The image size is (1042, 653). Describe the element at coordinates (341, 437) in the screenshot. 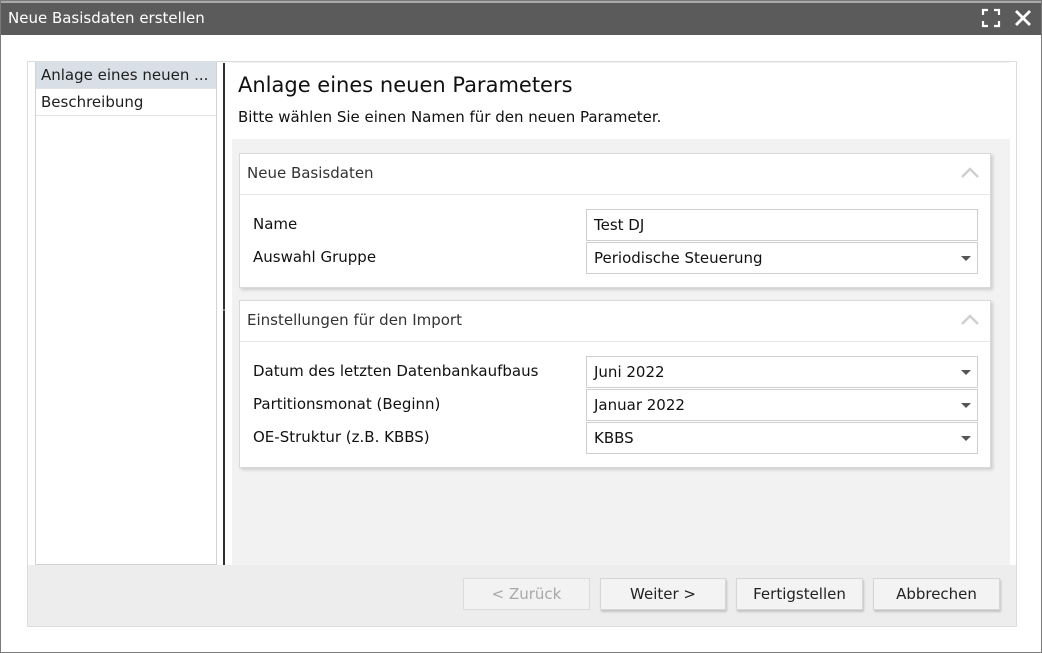

I see `oe-label: OE-Struktur (z.B. KBBS)` at that location.